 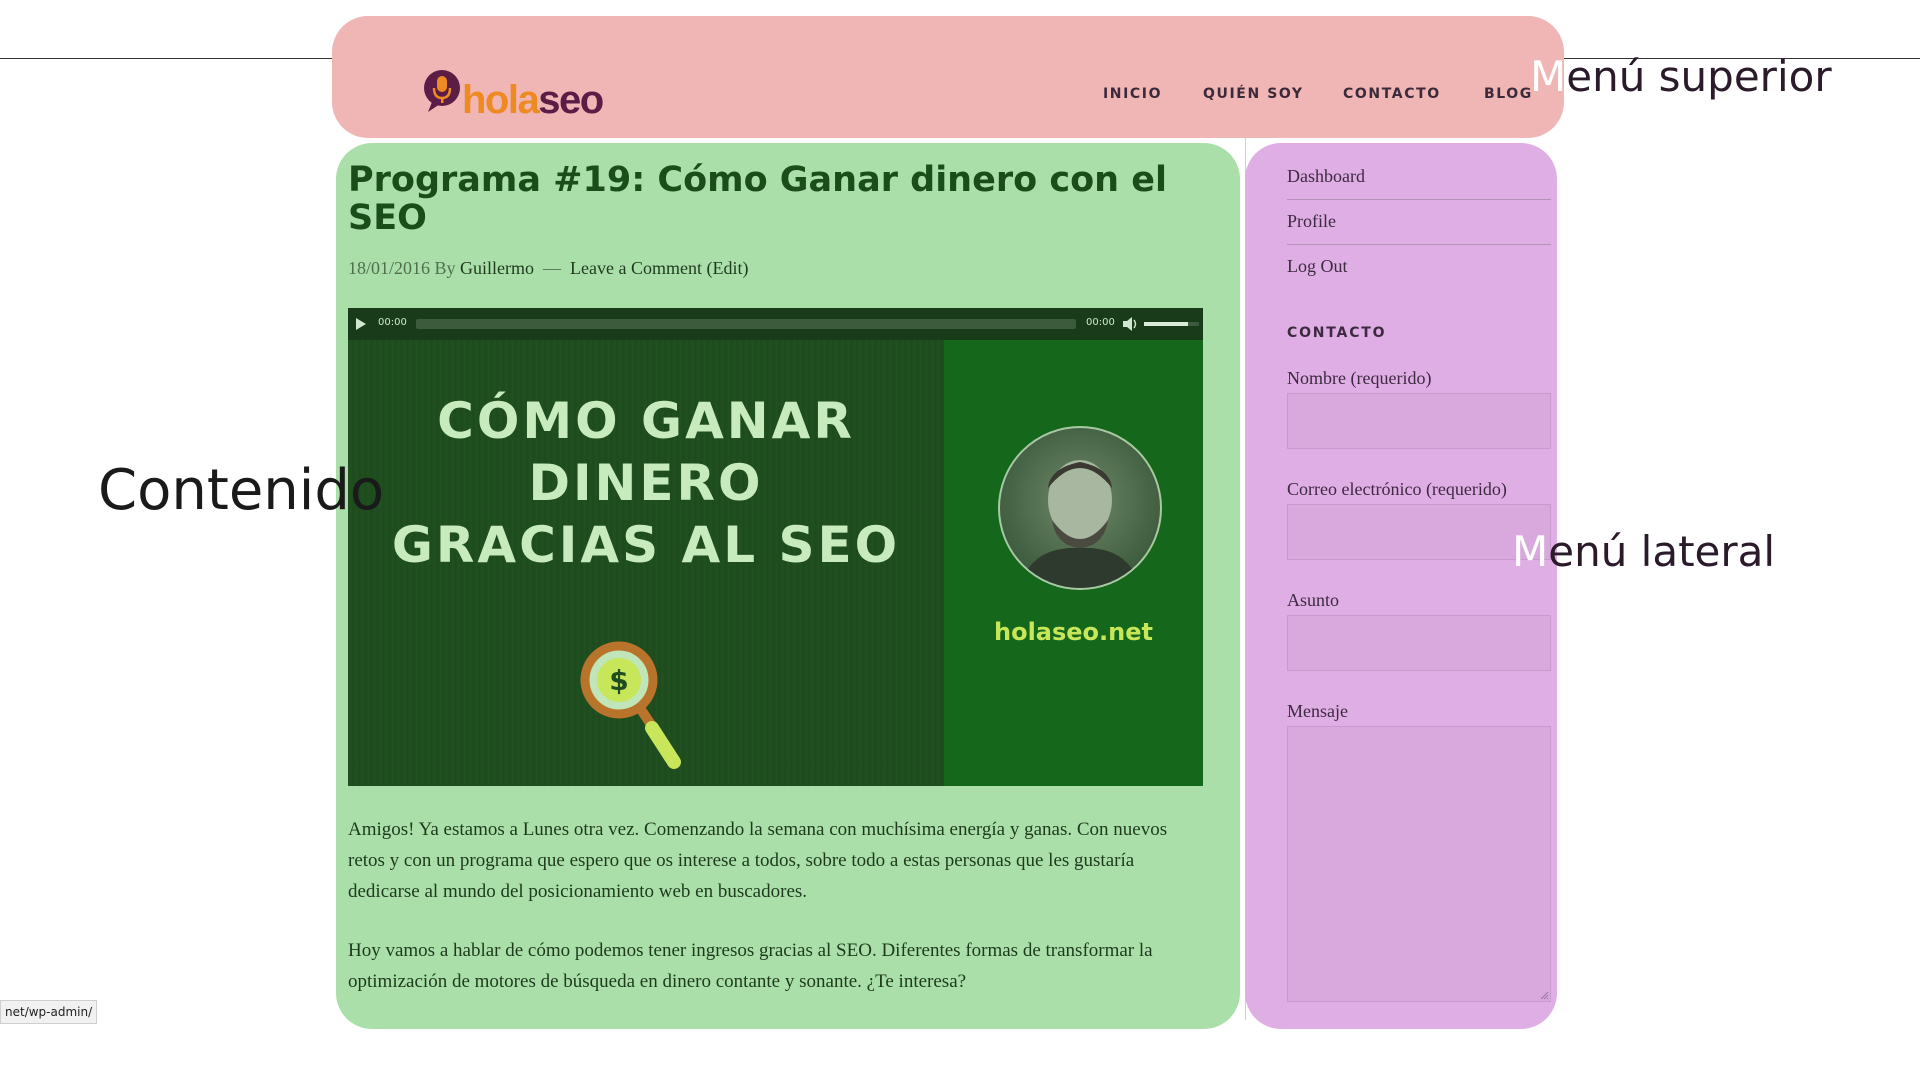 I want to click on name-field-label: Nombre (requerido), so click(x=1359, y=378).